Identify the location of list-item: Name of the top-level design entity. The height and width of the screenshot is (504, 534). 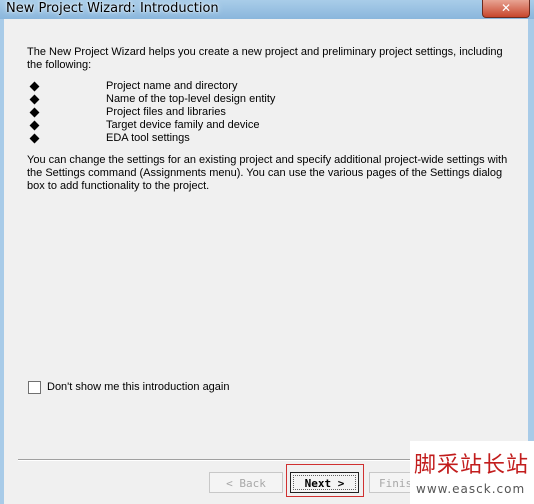
(267, 99).